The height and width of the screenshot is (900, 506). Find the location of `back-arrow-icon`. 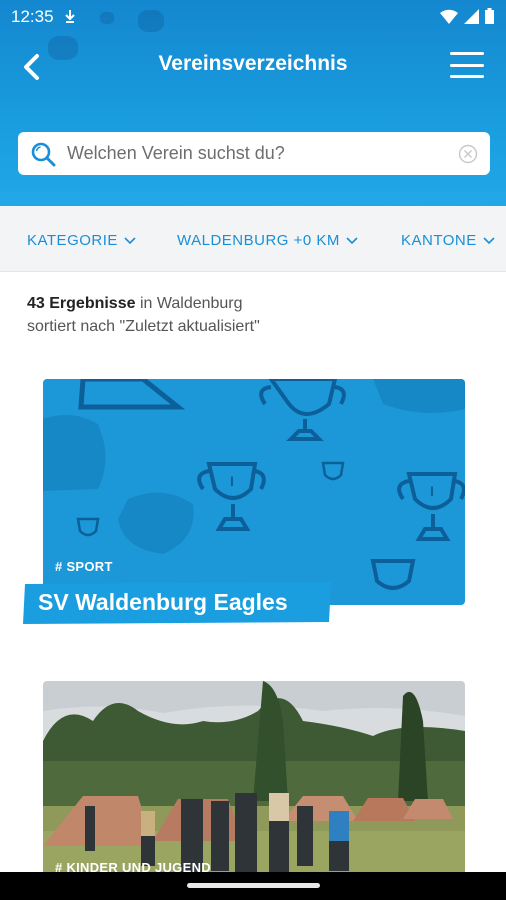

back-arrow-icon is located at coordinates (31, 67).